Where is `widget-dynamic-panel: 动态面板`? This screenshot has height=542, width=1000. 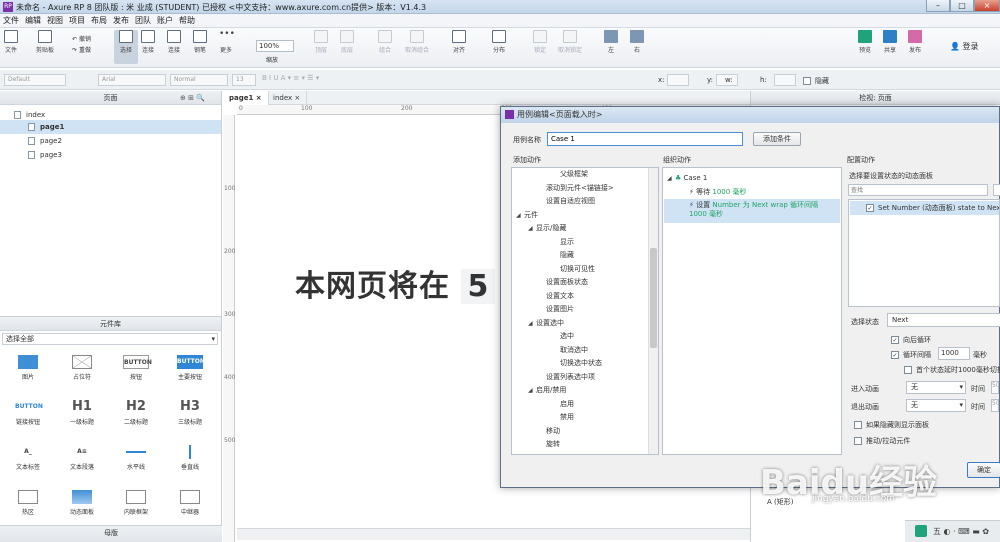 widget-dynamic-panel: 动态面板 is located at coordinates (82, 507).